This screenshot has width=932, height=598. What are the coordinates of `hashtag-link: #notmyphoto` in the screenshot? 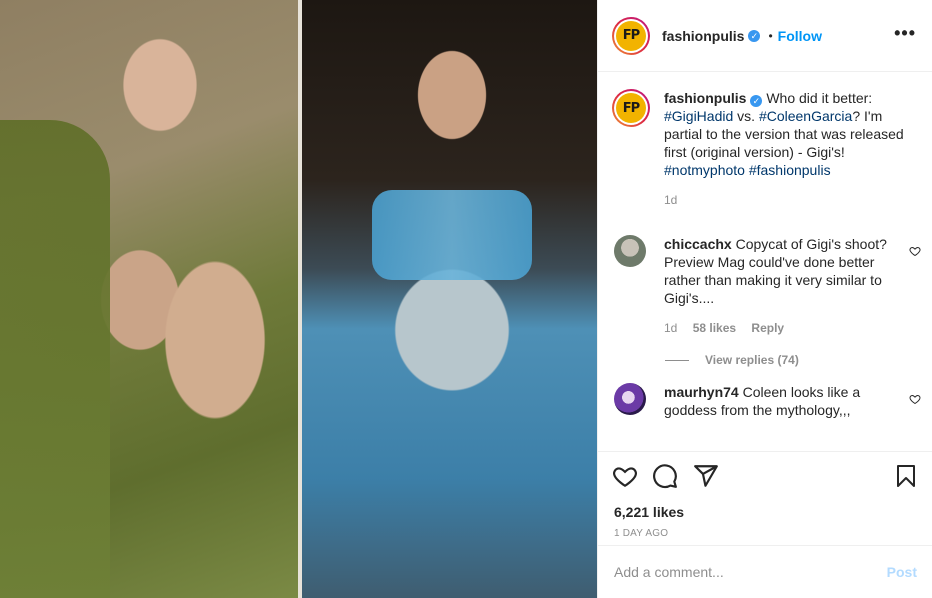 It's located at (704, 170).